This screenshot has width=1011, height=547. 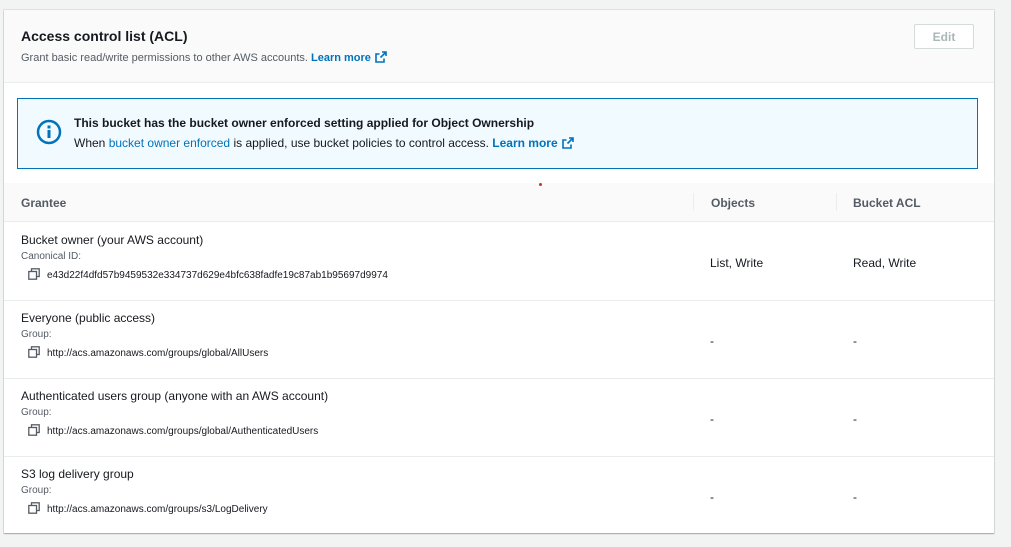 What do you see at coordinates (169, 143) in the screenshot?
I see `bucket-owner-enforced-link: bucket owner enforced` at bounding box center [169, 143].